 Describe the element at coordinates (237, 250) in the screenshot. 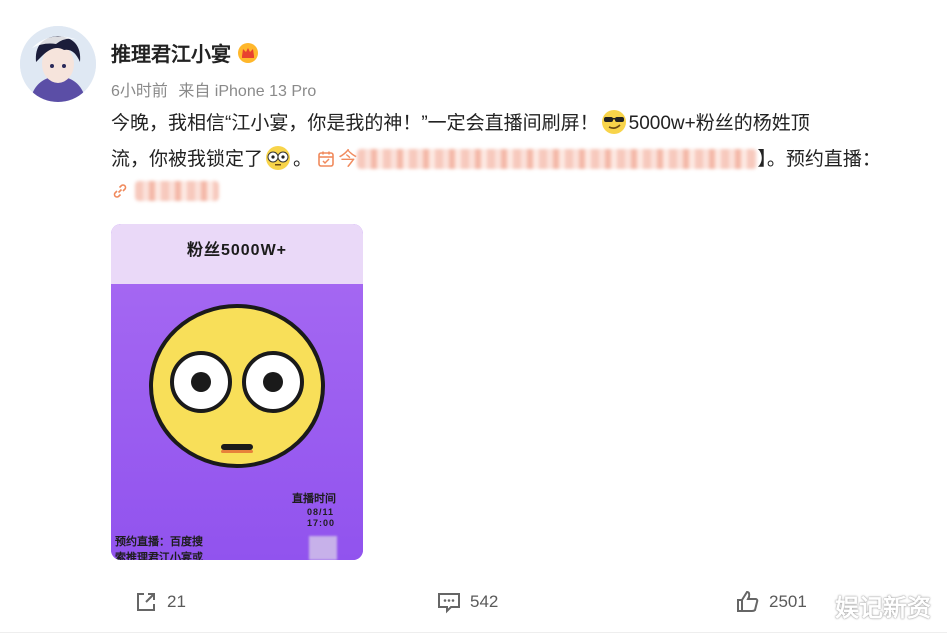

I see `card-title: 粉丝5000W+` at that location.